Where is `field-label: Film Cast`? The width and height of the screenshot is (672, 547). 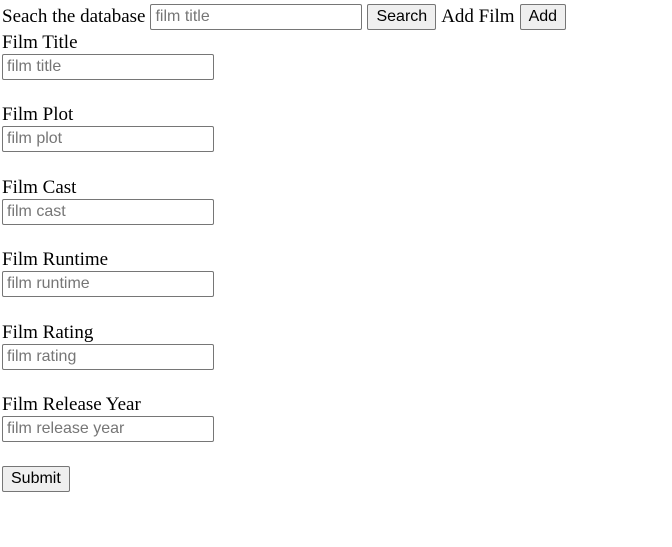 field-label: Film Cast is located at coordinates (39, 187).